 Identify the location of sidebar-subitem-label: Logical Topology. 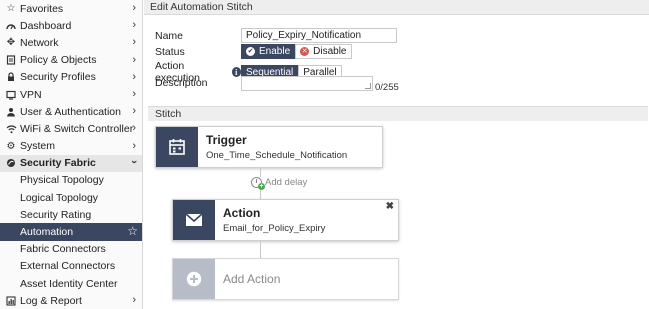
(59, 197).